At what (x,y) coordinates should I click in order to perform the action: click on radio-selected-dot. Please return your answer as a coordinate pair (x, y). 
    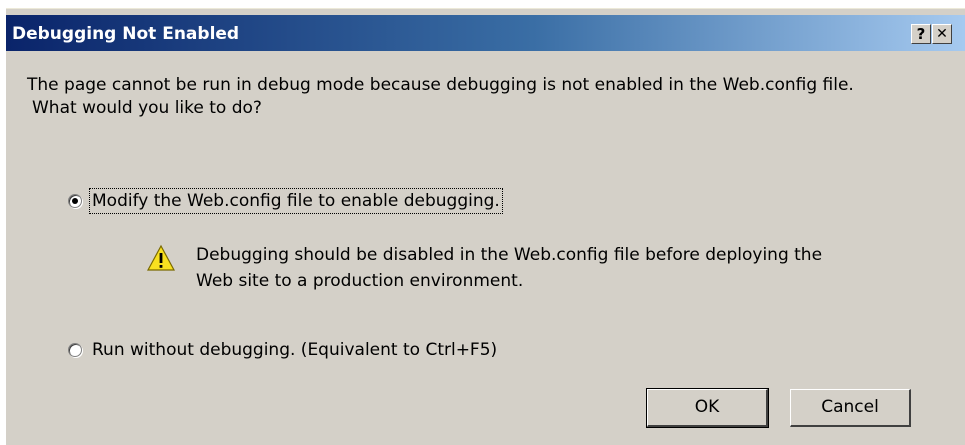
    Looking at the image, I should click on (75, 201).